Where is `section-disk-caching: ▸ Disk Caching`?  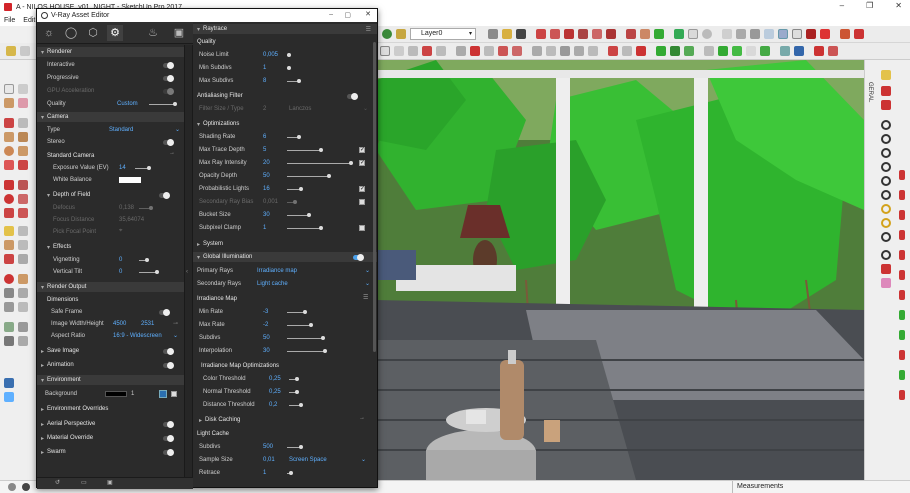
section-disk-caching: ▸ Disk Caching is located at coordinates (219, 420).